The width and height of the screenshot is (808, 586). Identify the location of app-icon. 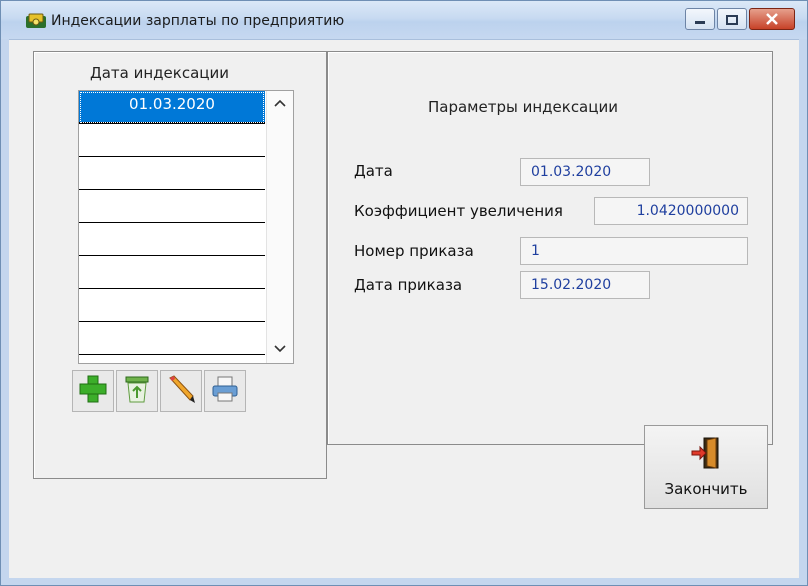
(36, 21).